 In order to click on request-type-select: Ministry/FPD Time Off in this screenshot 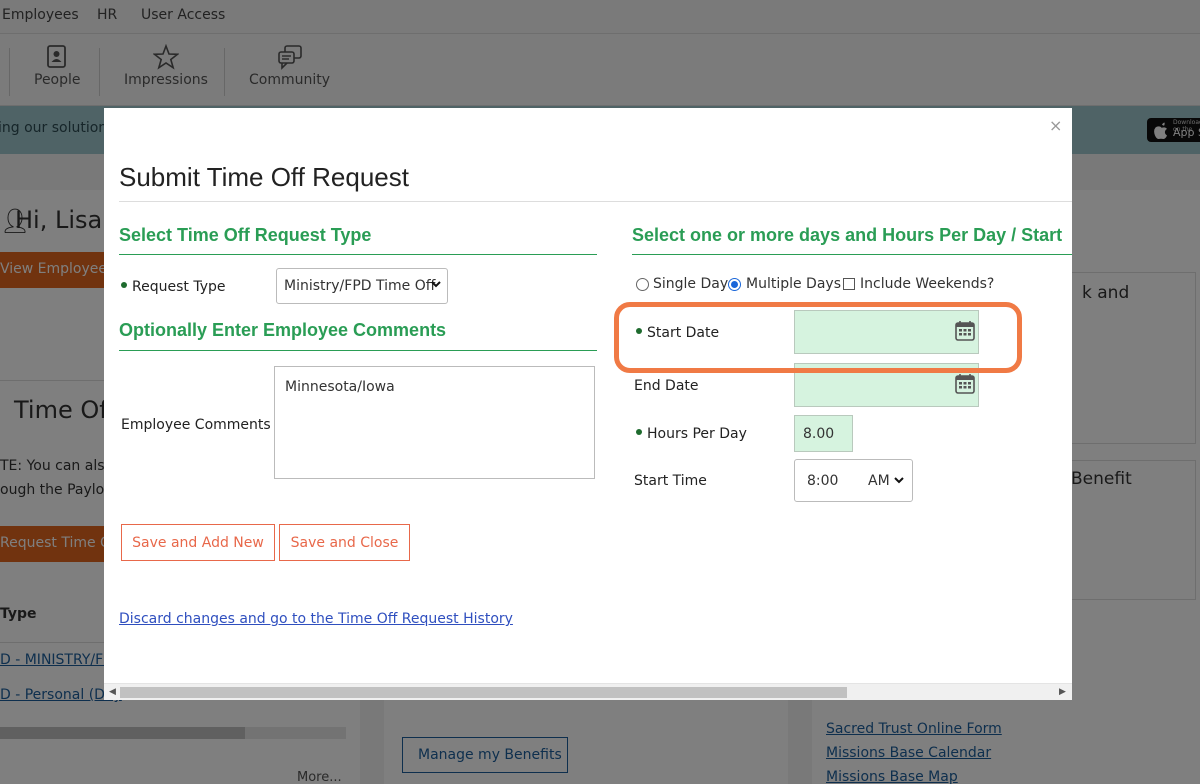, I will do `click(362, 286)`.